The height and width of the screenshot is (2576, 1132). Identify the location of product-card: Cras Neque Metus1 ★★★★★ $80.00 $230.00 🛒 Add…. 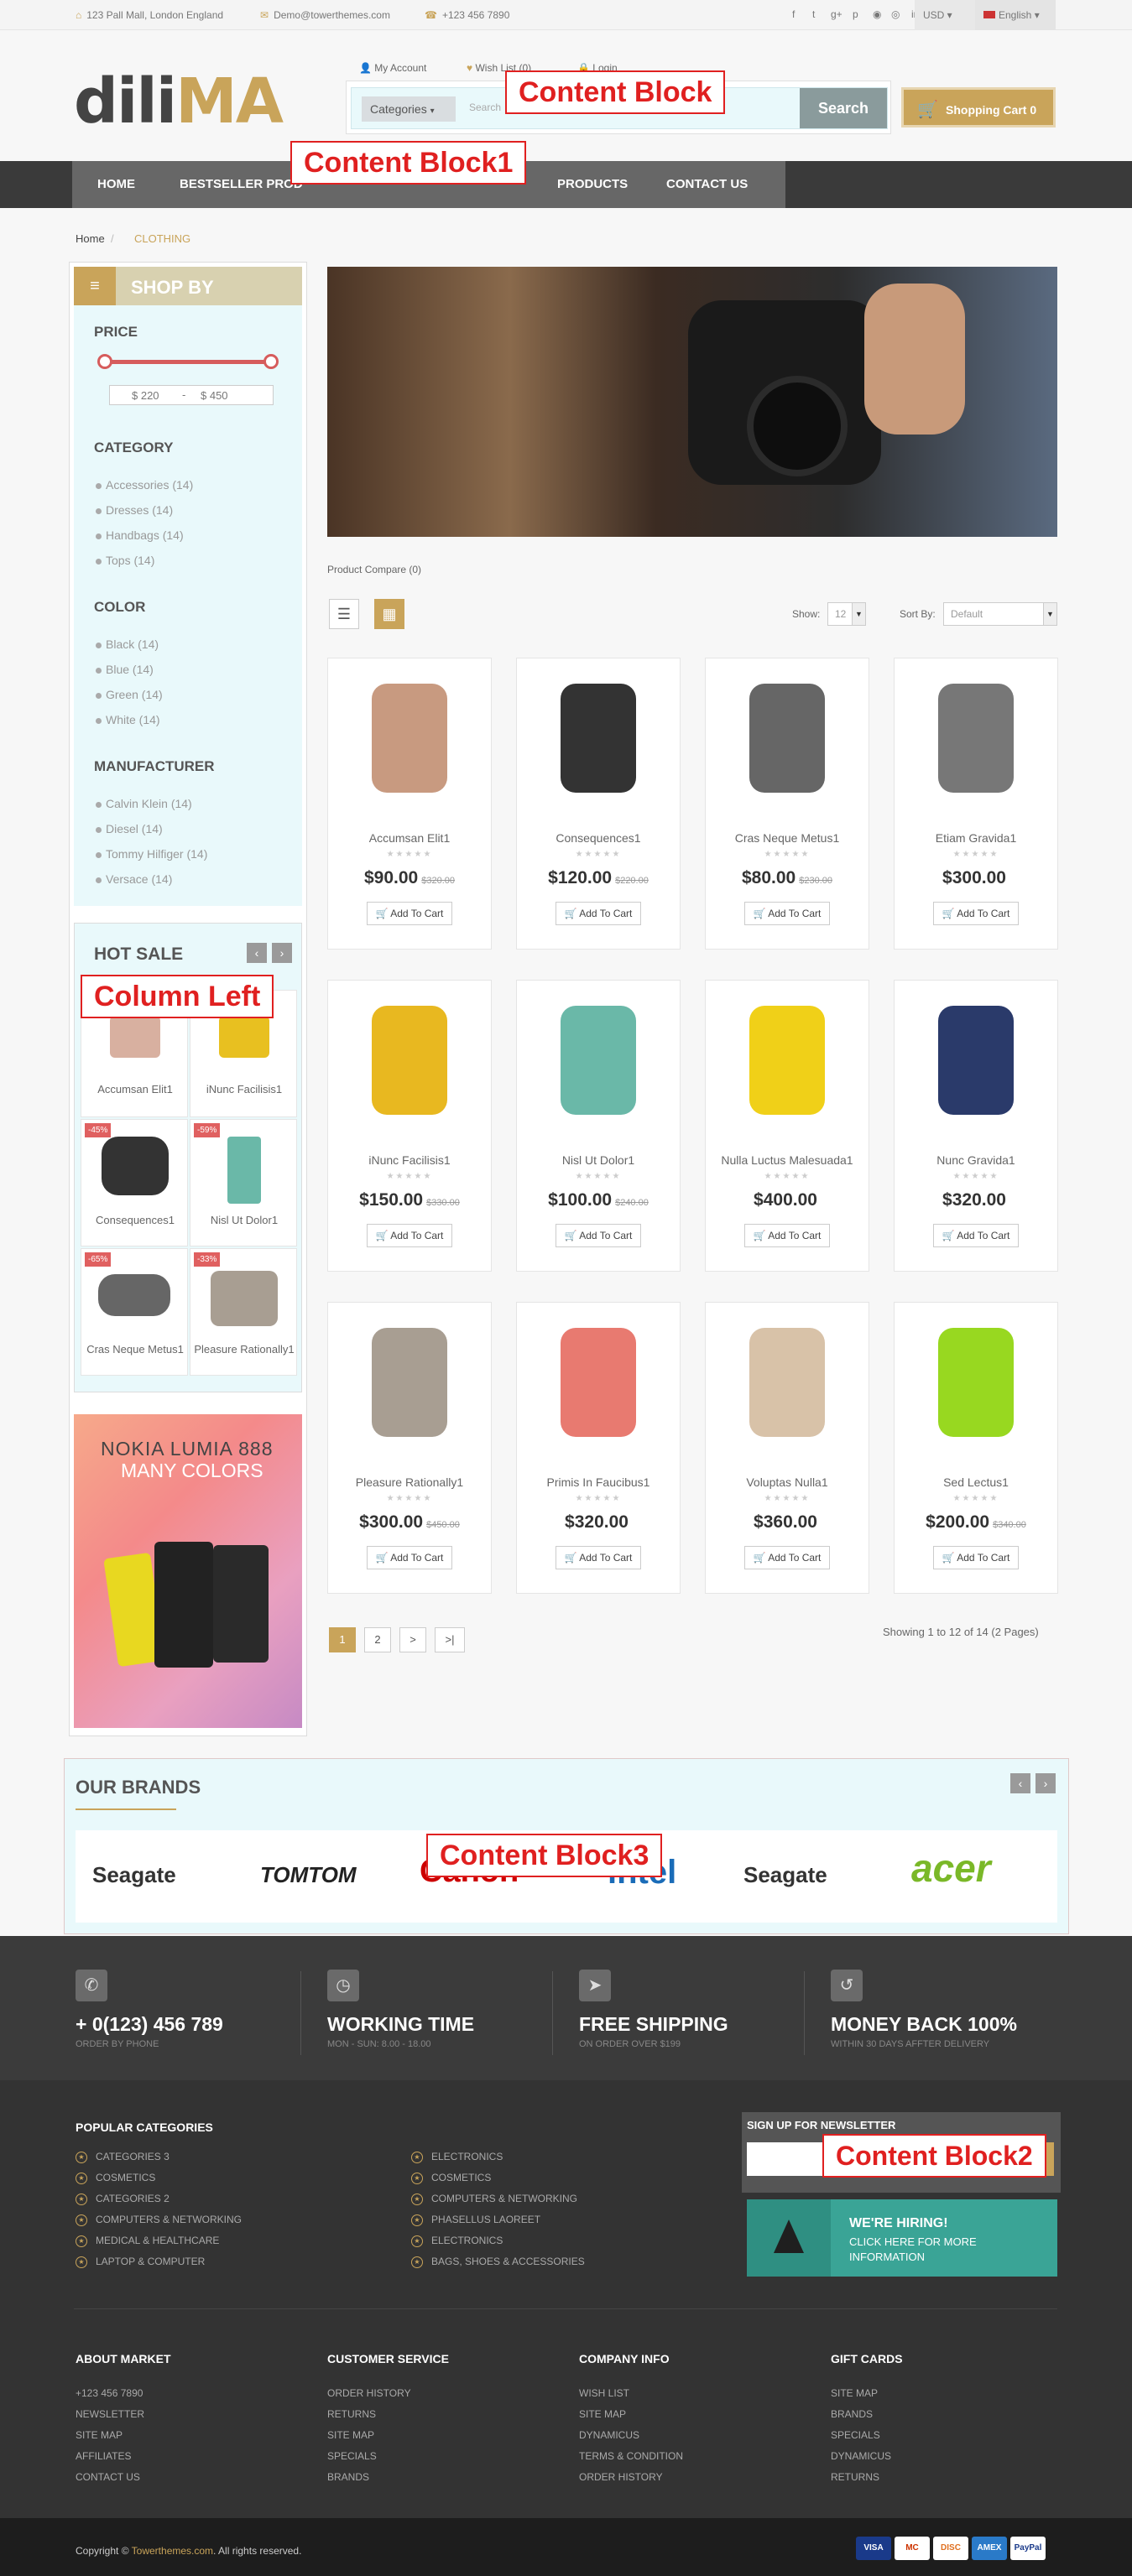
(787, 804).